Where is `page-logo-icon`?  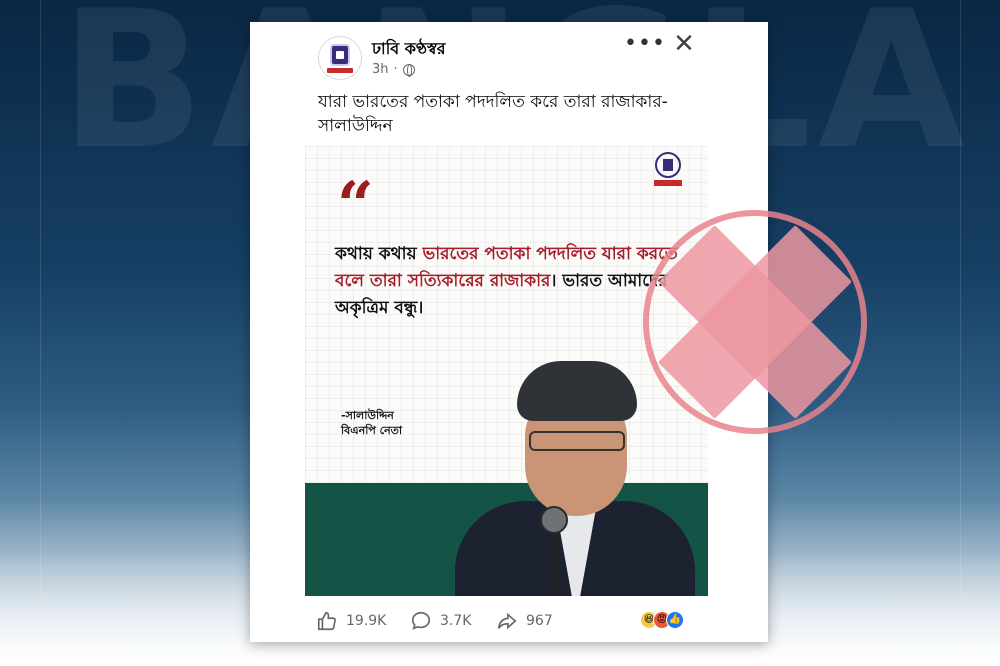 page-logo-icon is located at coordinates (340, 54).